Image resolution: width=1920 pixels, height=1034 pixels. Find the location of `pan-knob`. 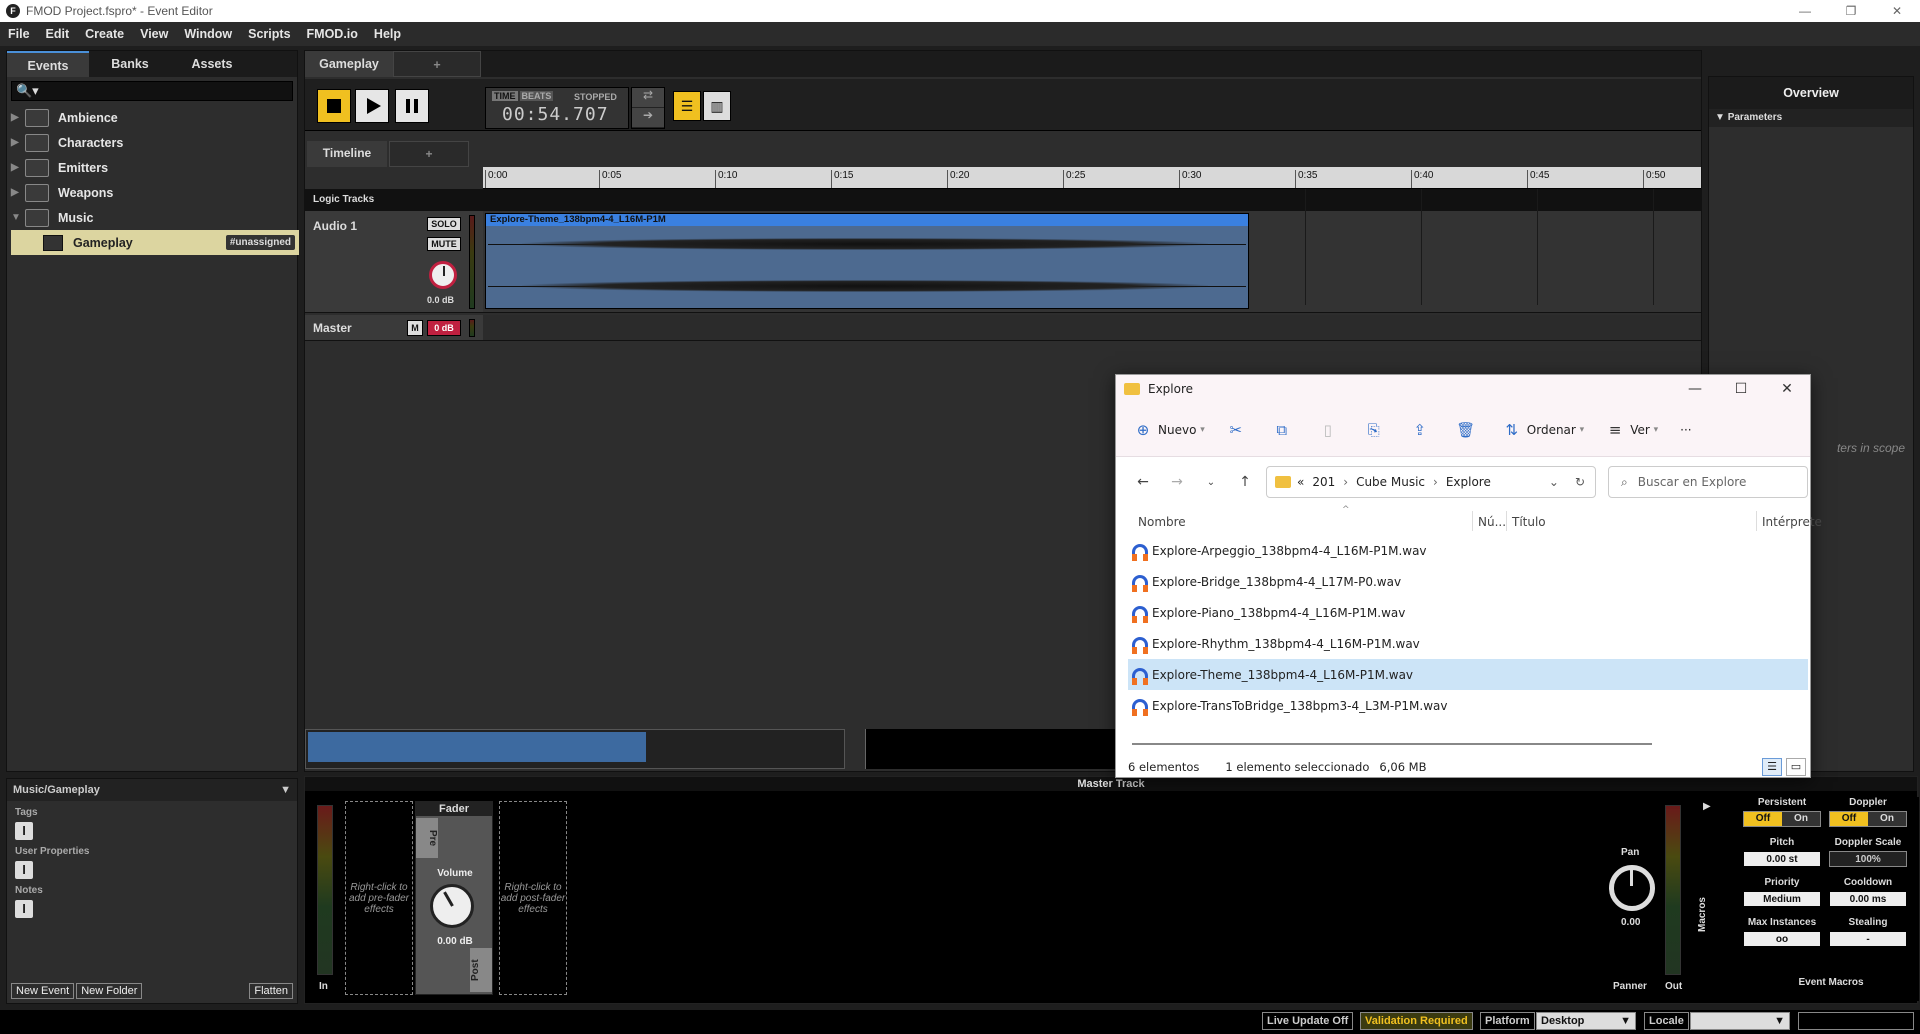

pan-knob is located at coordinates (1632, 888).